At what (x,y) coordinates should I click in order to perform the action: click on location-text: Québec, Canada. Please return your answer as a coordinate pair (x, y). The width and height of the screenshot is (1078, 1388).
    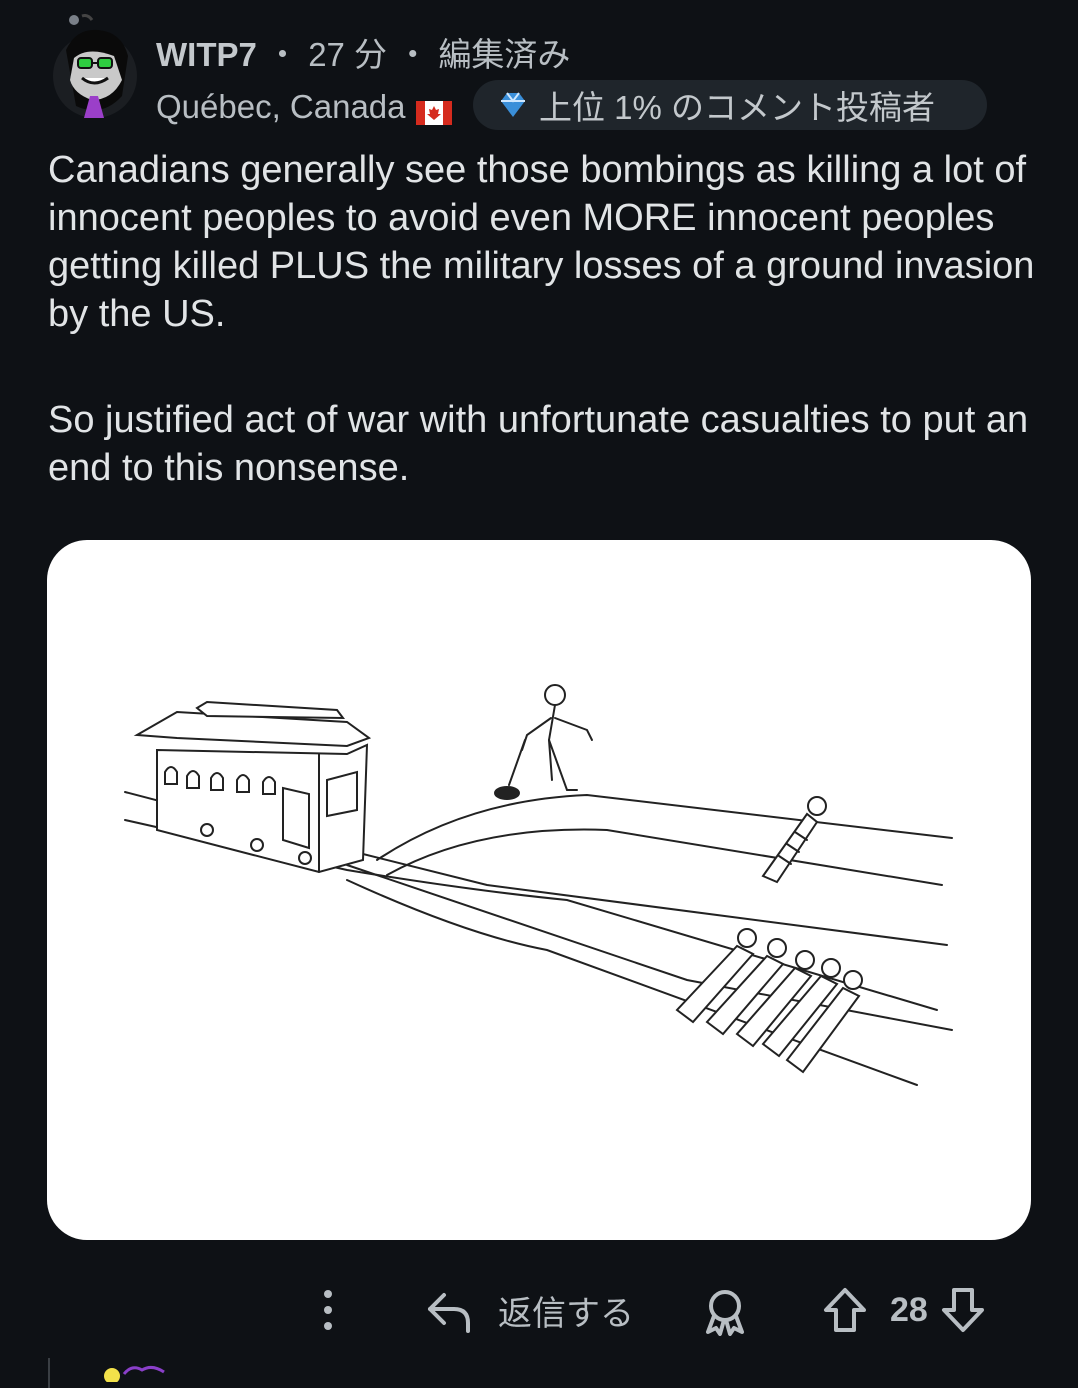
    Looking at the image, I should click on (281, 106).